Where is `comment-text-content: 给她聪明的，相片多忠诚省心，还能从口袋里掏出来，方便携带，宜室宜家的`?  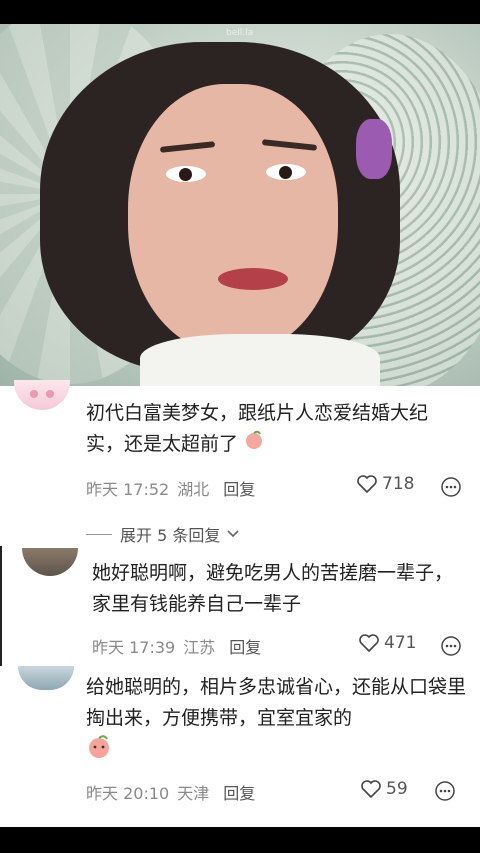
comment-text-content: 给她聪明的，相片多忠诚省心，还能从口袋里掏出来，方便携带，宜室宜家的 is located at coordinates (276, 702).